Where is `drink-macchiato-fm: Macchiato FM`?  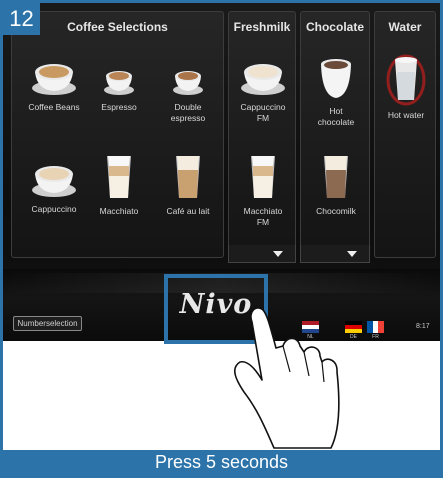 drink-macchiato-fm: Macchiato FM is located at coordinates (263, 190).